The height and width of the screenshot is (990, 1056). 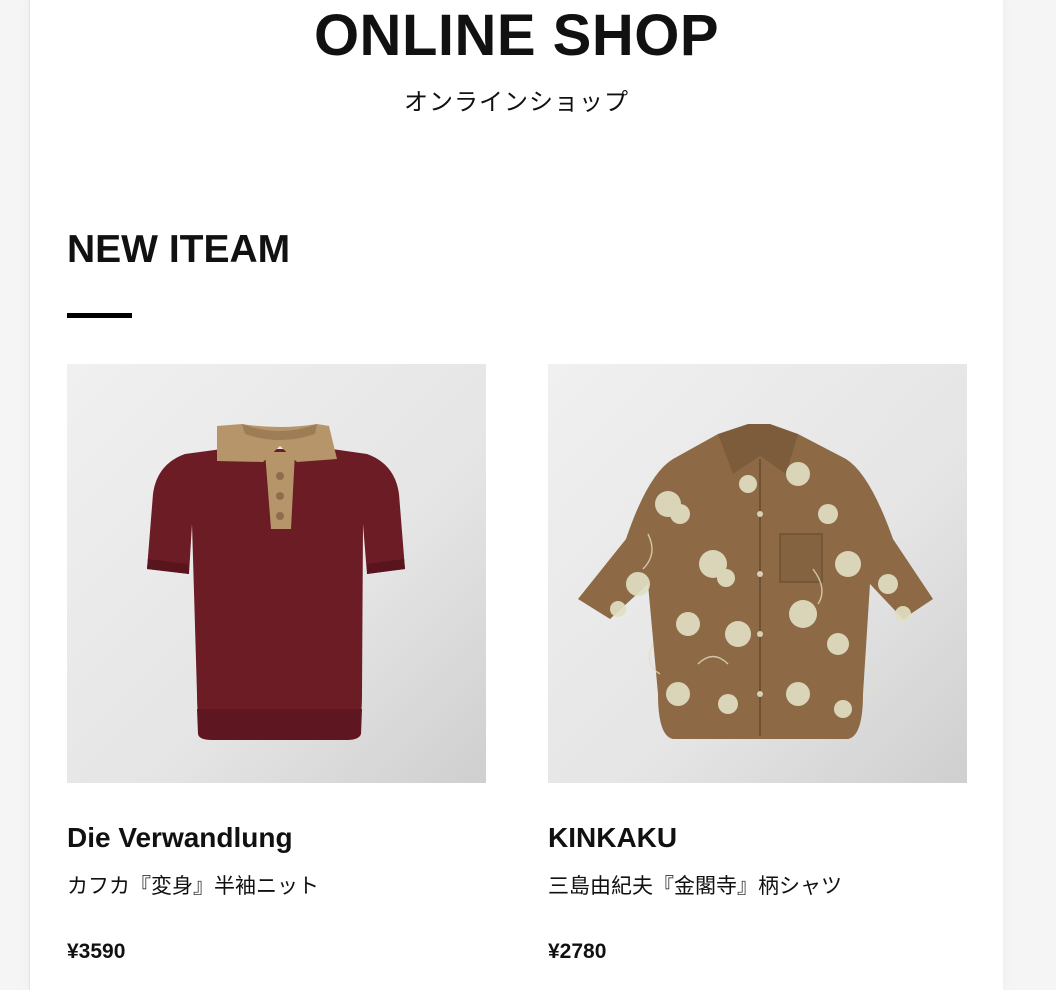 What do you see at coordinates (695, 886) in the screenshot?
I see `product-description: 三島由紀夫『金閣寺』柄シャツ` at bounding box center [695, 886].